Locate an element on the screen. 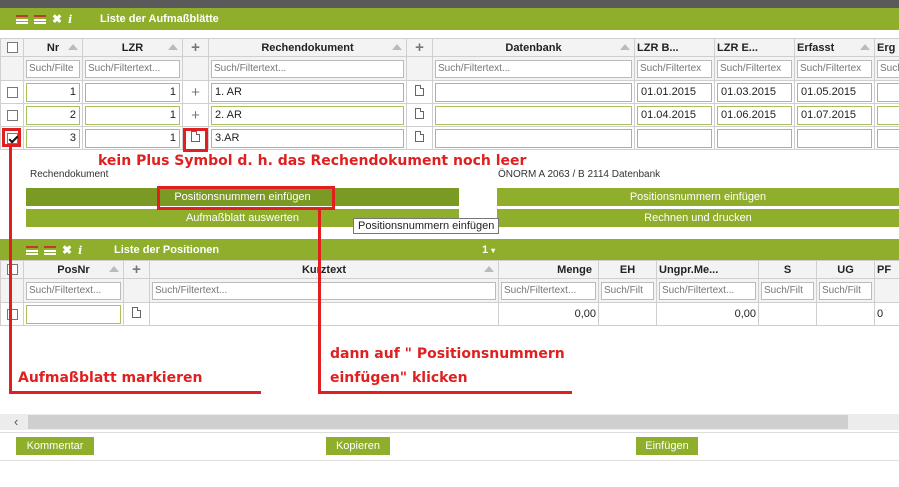 Image resolution: width=899 pixels, height=487 pixels. table-row: 0,00 0,00 0 is located at coordinates (449, 314).